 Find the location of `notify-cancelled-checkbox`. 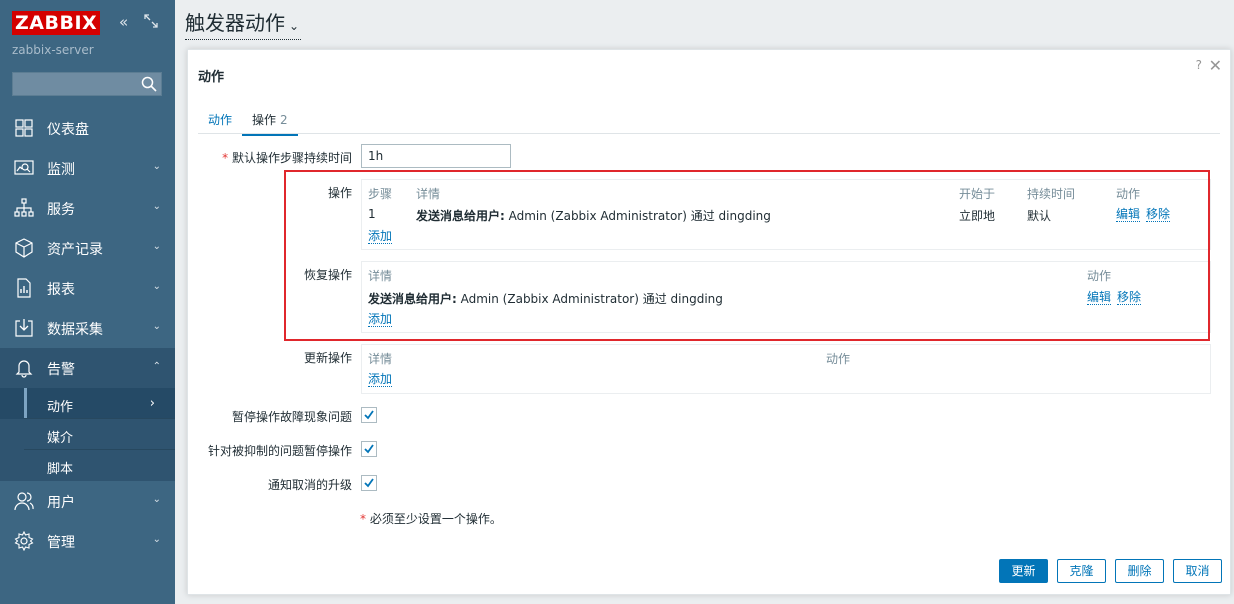

notify-cancelled-checkbox is located at coordinates (369, 483).